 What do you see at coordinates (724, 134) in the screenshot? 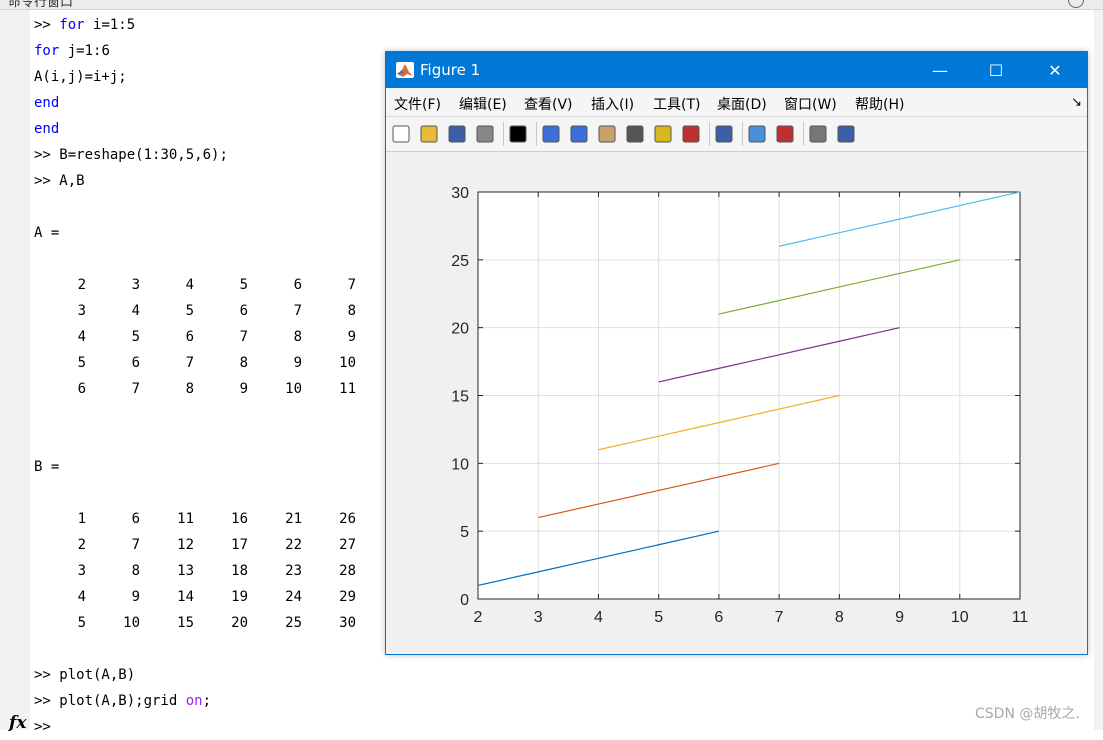
I see `link-plot-icon` at bounding box center [724, 134].